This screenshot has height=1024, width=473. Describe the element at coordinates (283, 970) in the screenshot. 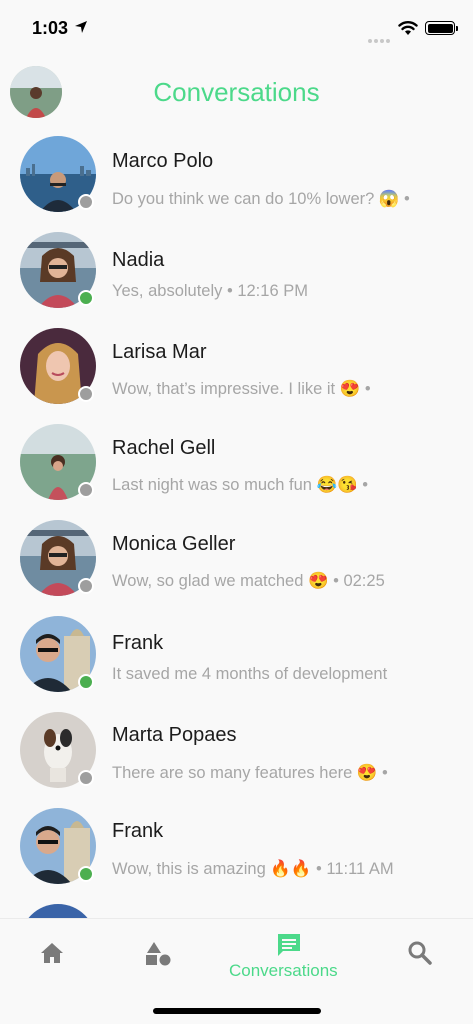

I see `tab-conversations-label: Conversations` at that location.